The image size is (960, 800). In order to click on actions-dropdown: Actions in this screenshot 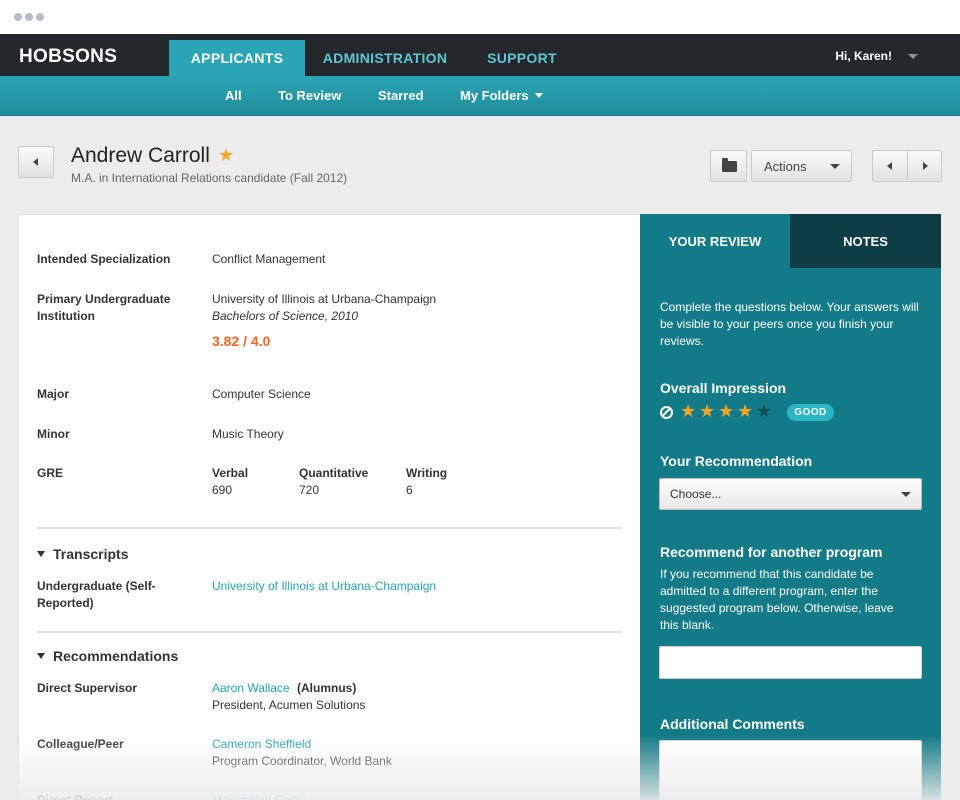, I will do `click(801, 166)`.